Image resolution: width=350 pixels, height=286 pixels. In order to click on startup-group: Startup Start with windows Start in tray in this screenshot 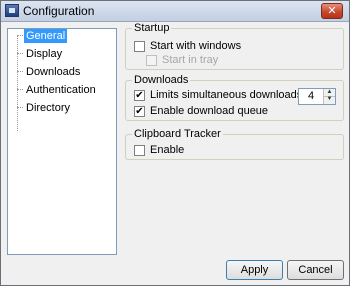, I will do `click(234, 46)`.